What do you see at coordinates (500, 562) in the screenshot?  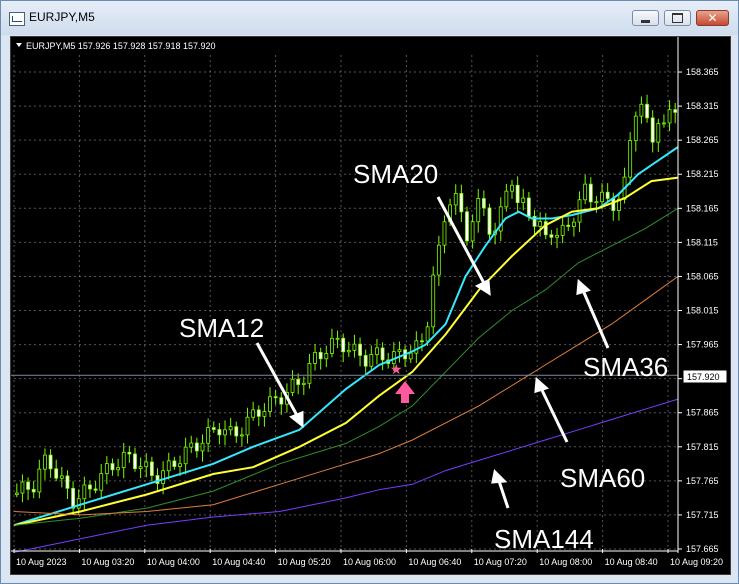 I see `time-tick-label: 10 Aug 07:20` at bounding box center [500, 562].